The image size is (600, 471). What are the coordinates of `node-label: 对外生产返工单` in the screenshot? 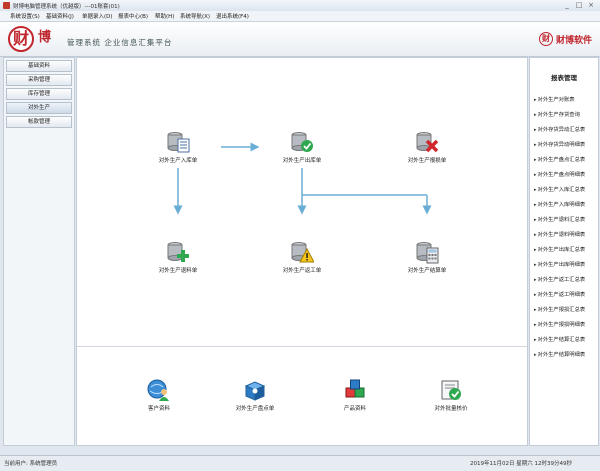 It's located at (302, 271).